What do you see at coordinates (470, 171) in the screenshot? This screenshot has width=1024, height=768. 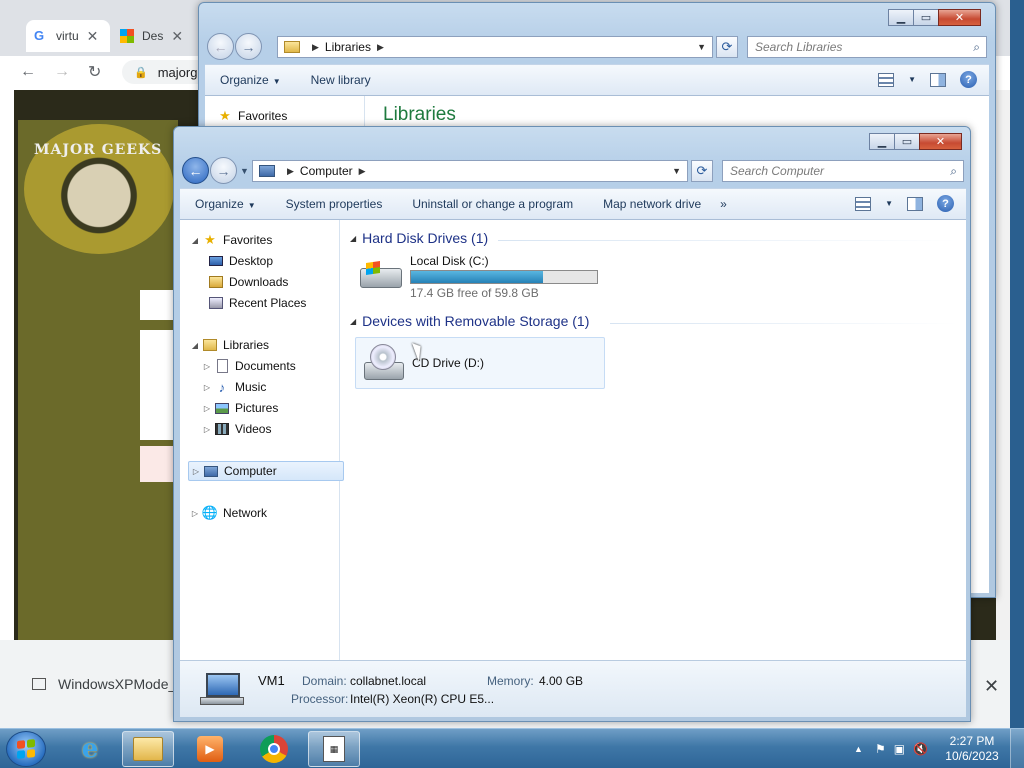 I see `address-bar: ▶ Computer ▶ ▼` at bounding box center [470, 171].